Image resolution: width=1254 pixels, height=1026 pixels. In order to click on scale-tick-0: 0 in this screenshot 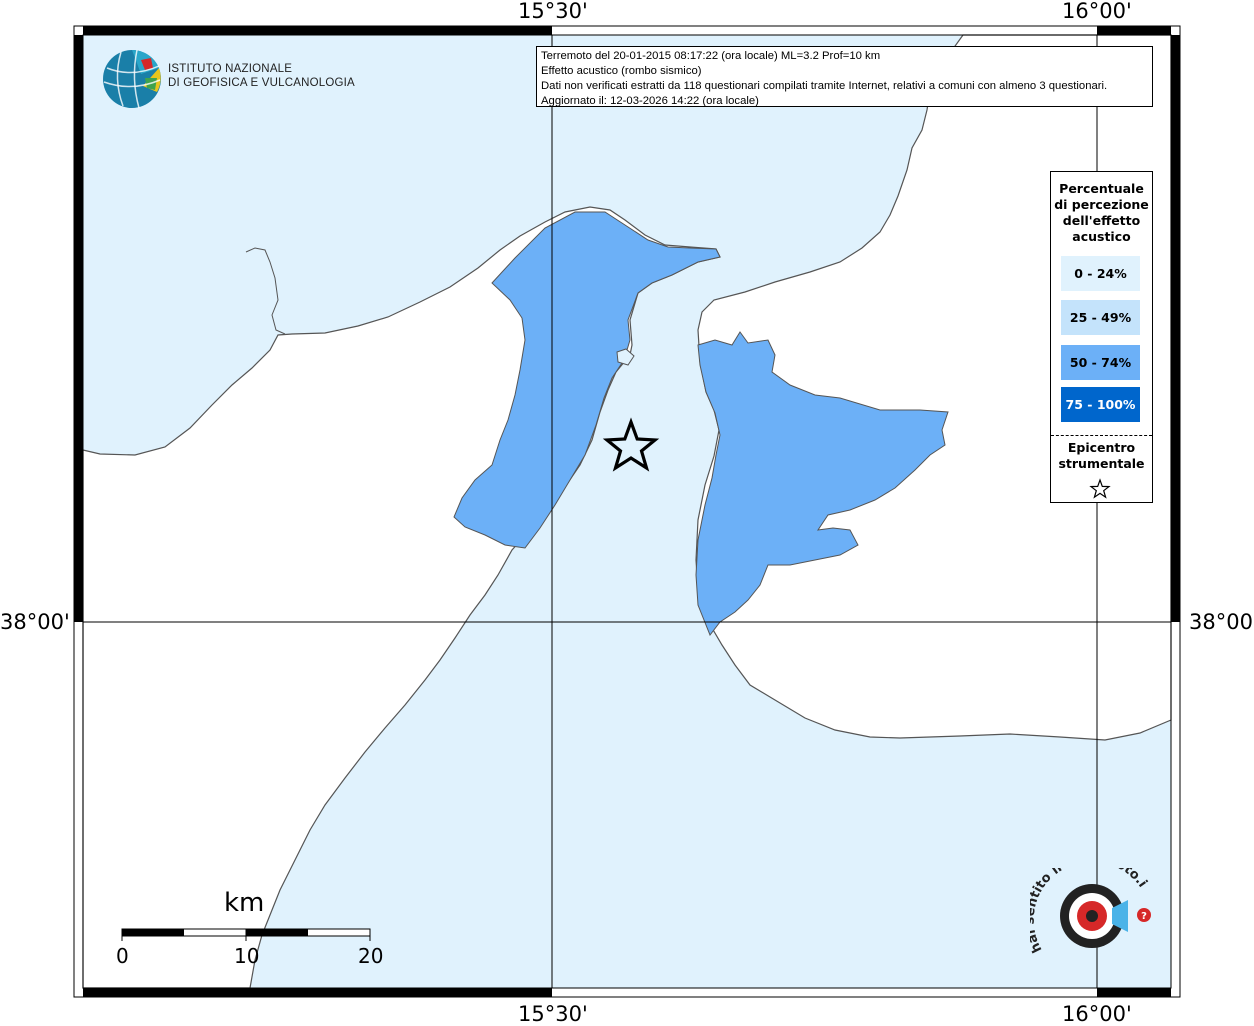, I will do `click(122, 956)`.